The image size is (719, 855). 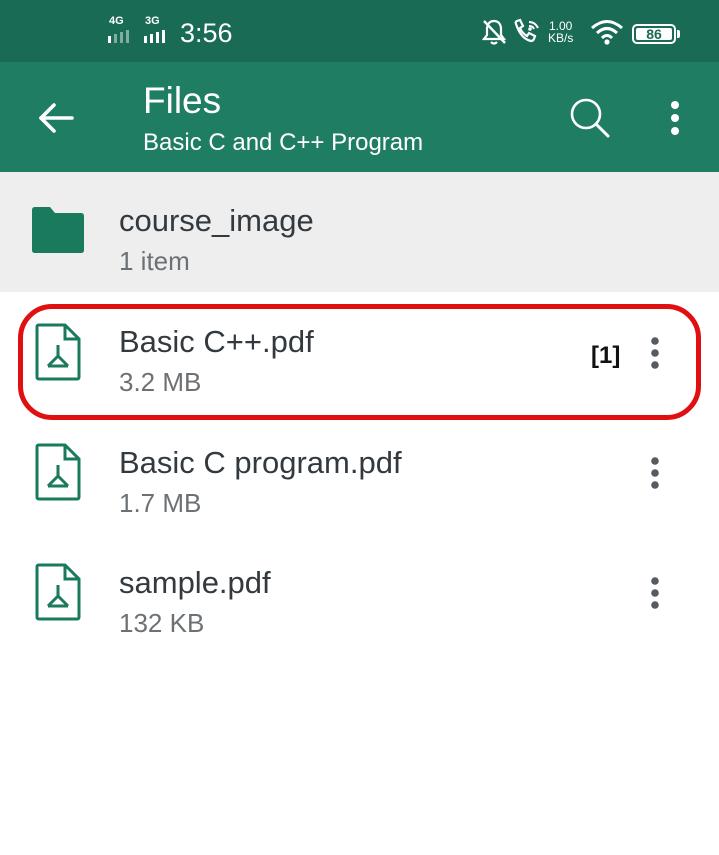 I want to click on folder-item: course_image 1 item, so click(x=359, y=232).